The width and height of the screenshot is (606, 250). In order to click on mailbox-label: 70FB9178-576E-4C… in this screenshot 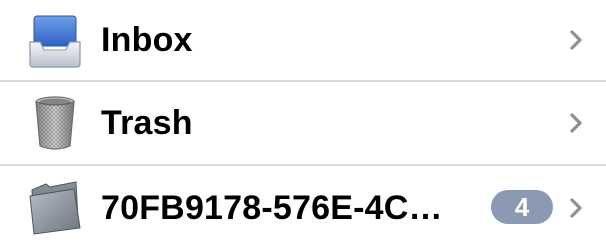, I will do `click(272, 207)`.